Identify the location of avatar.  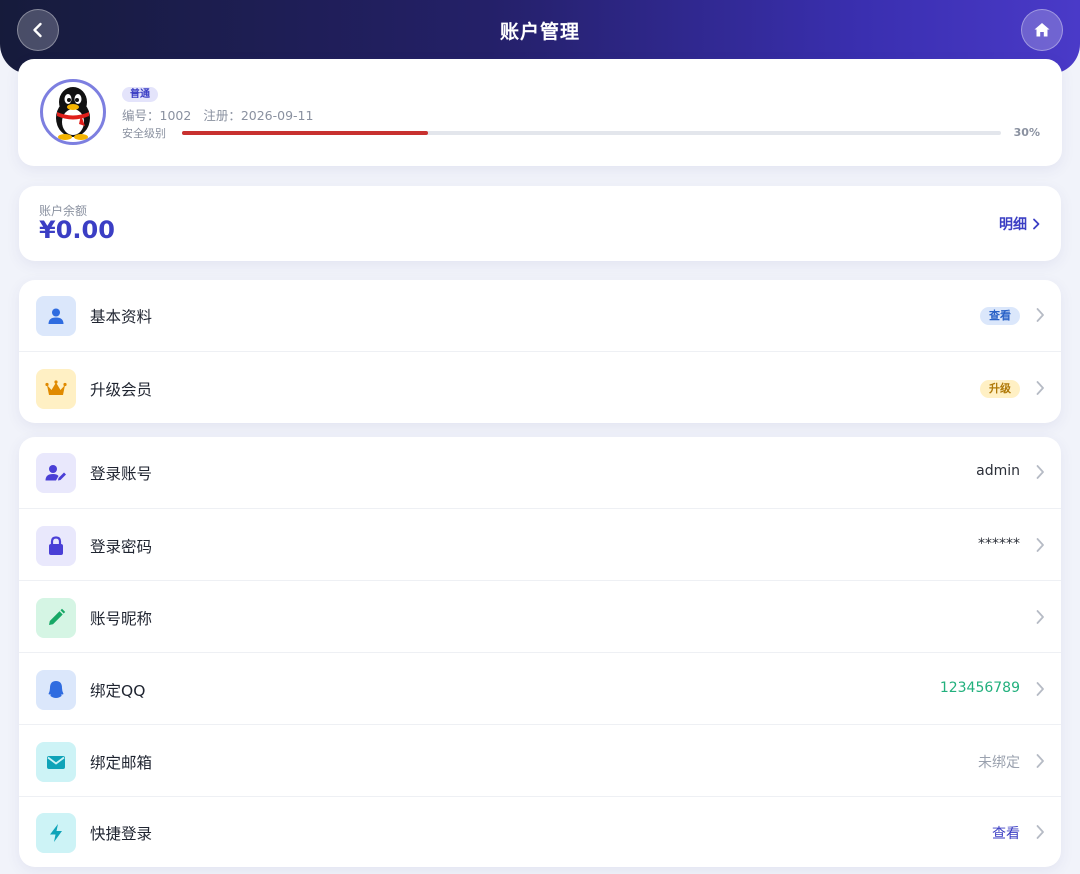
(73, 112).